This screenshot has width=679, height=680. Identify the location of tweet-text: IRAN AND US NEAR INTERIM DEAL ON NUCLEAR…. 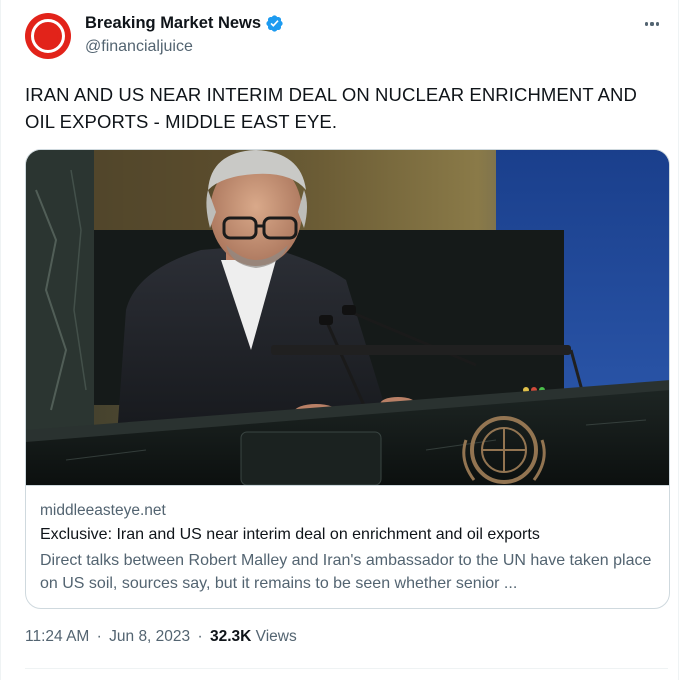
(331, 108).